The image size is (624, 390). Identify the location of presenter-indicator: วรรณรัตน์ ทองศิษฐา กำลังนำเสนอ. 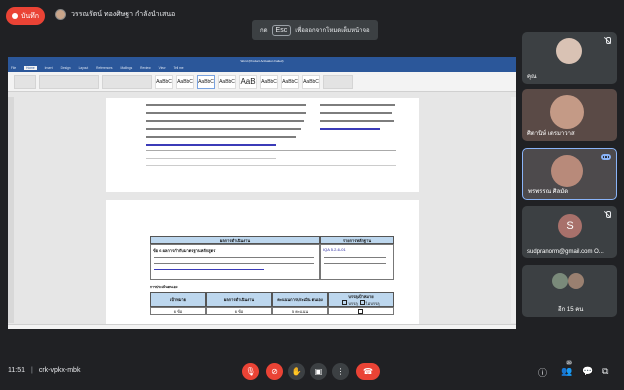
(115, 14).